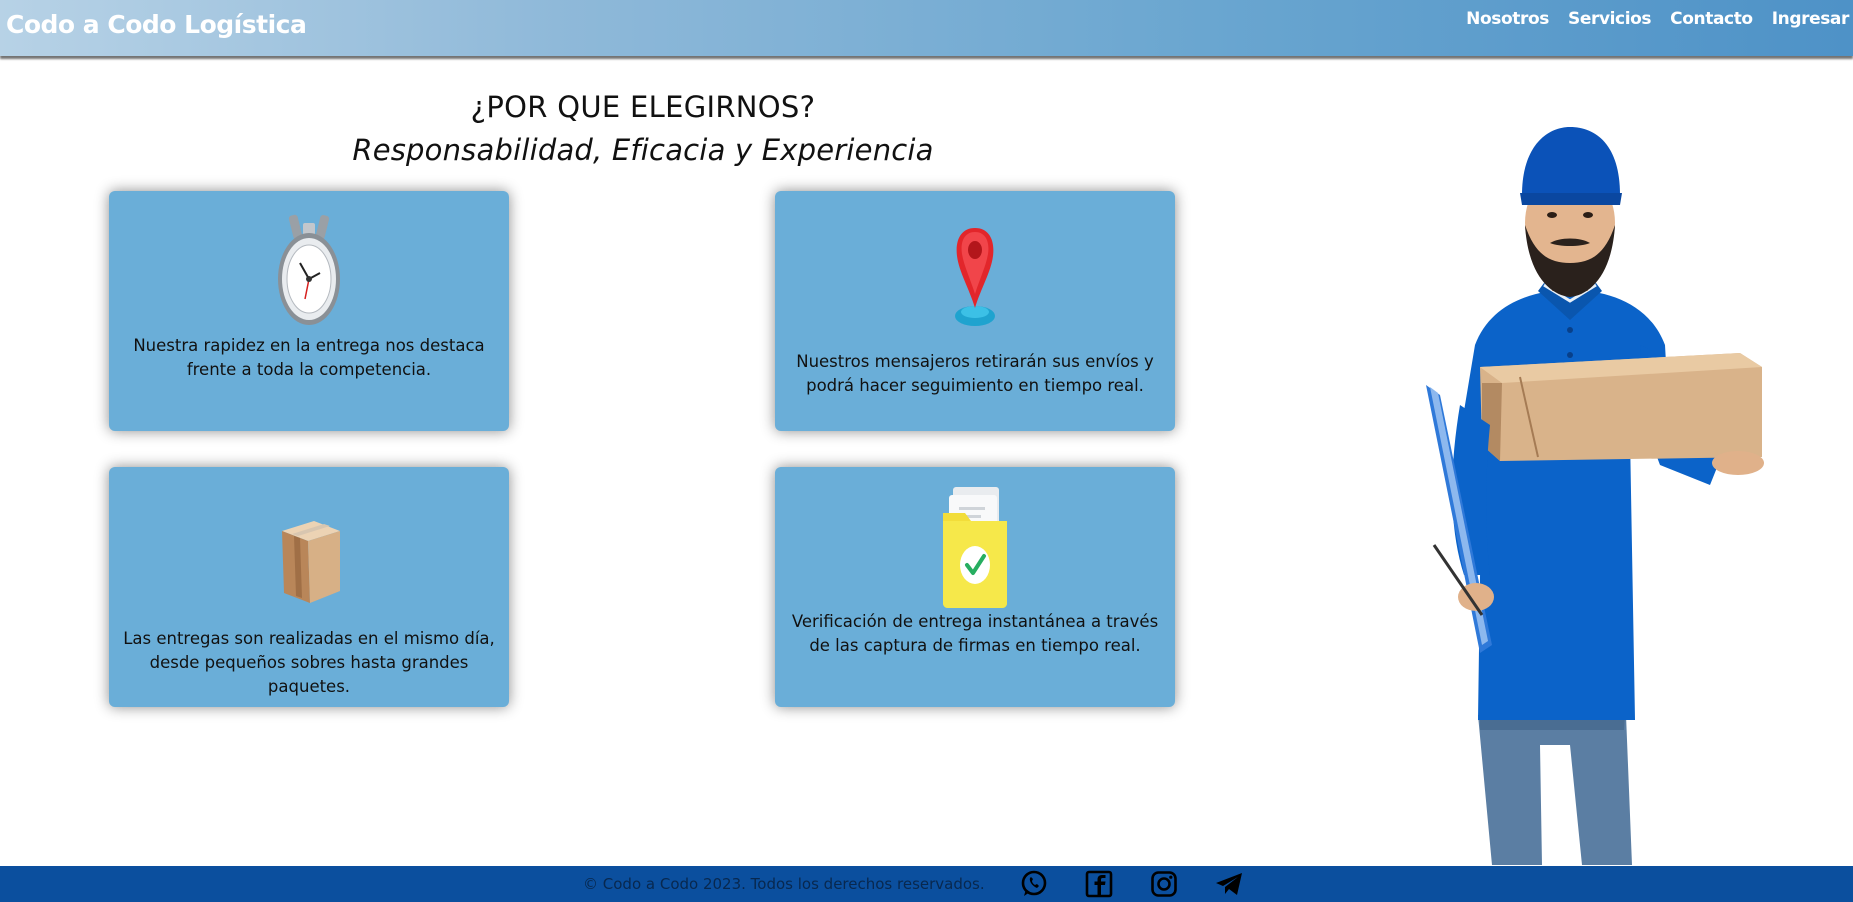  What do you see at coordinates (156, 24) in the screenshot?
I see `brand-logo: Codo a Codo Logística` at bounding box center [156, 24].